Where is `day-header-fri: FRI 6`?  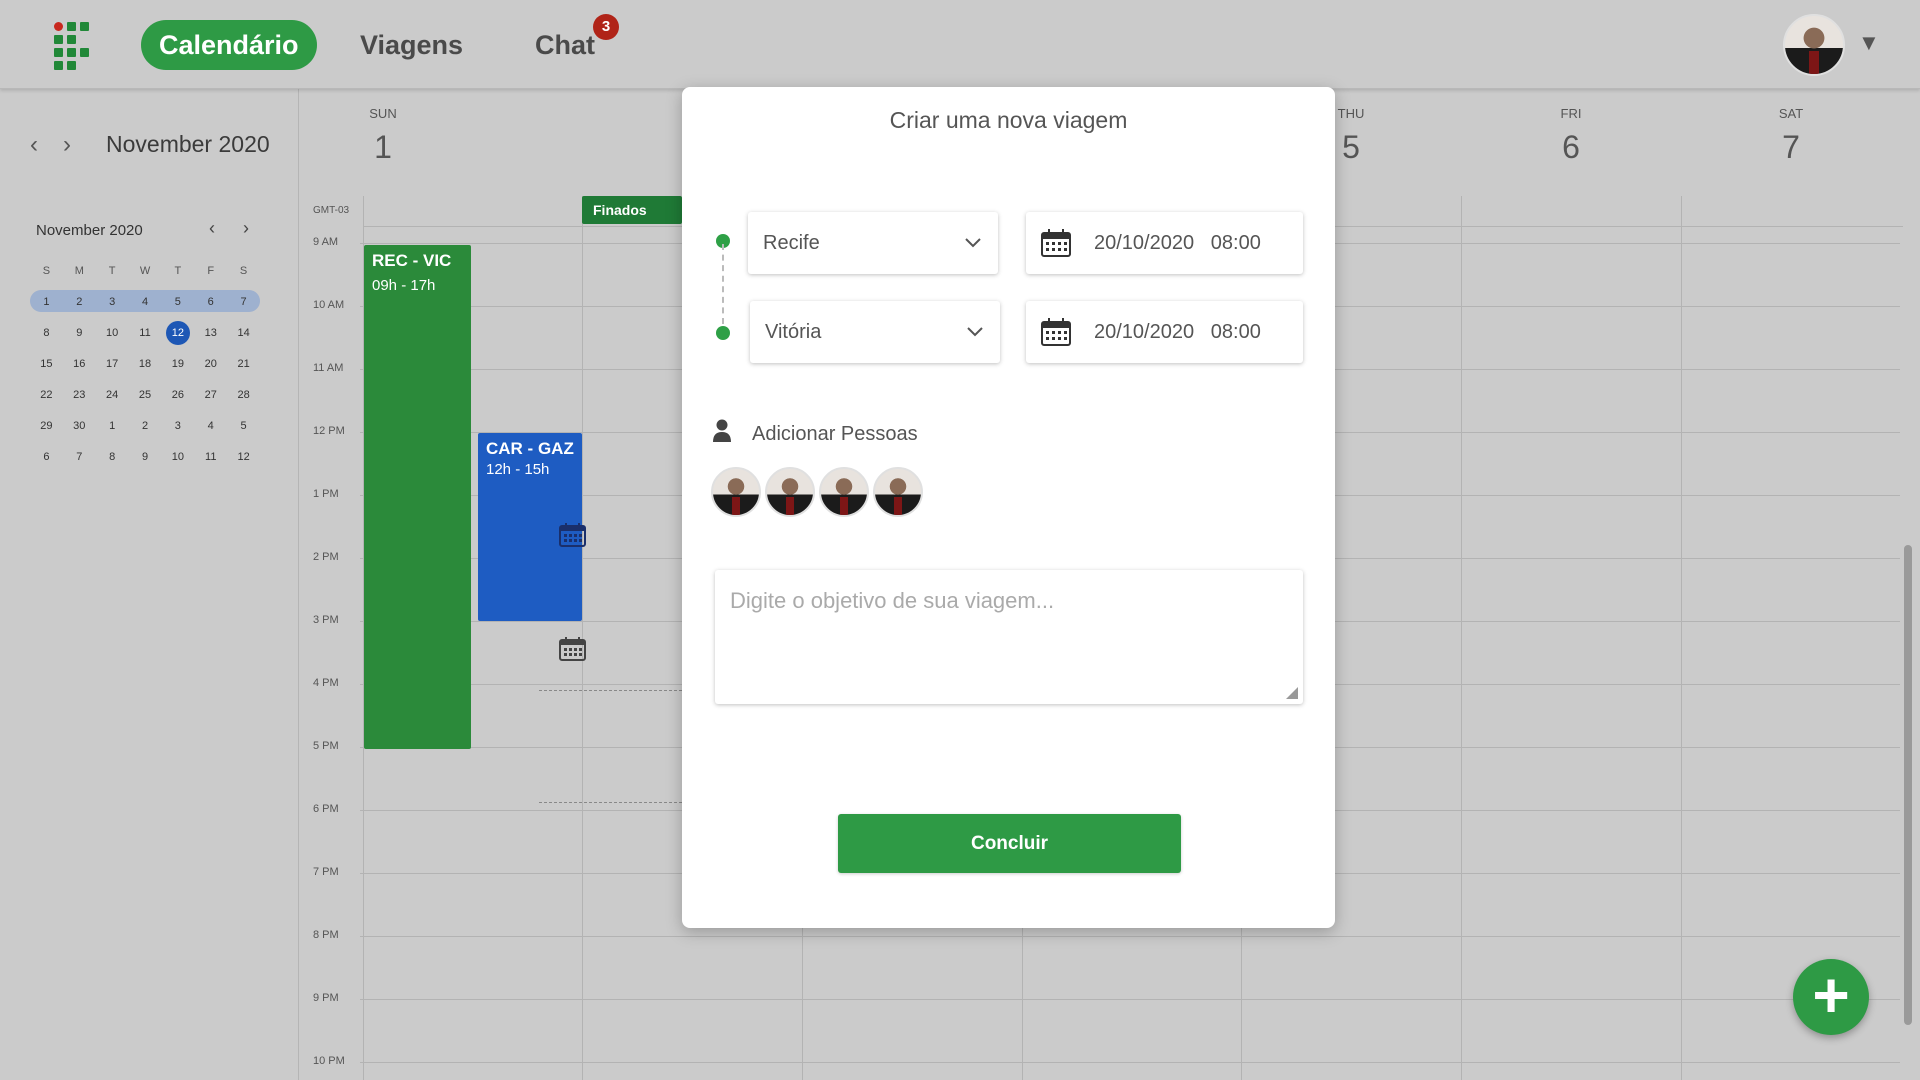
day-header-fri: FRI 6 is located at coordinates (1571, 136).